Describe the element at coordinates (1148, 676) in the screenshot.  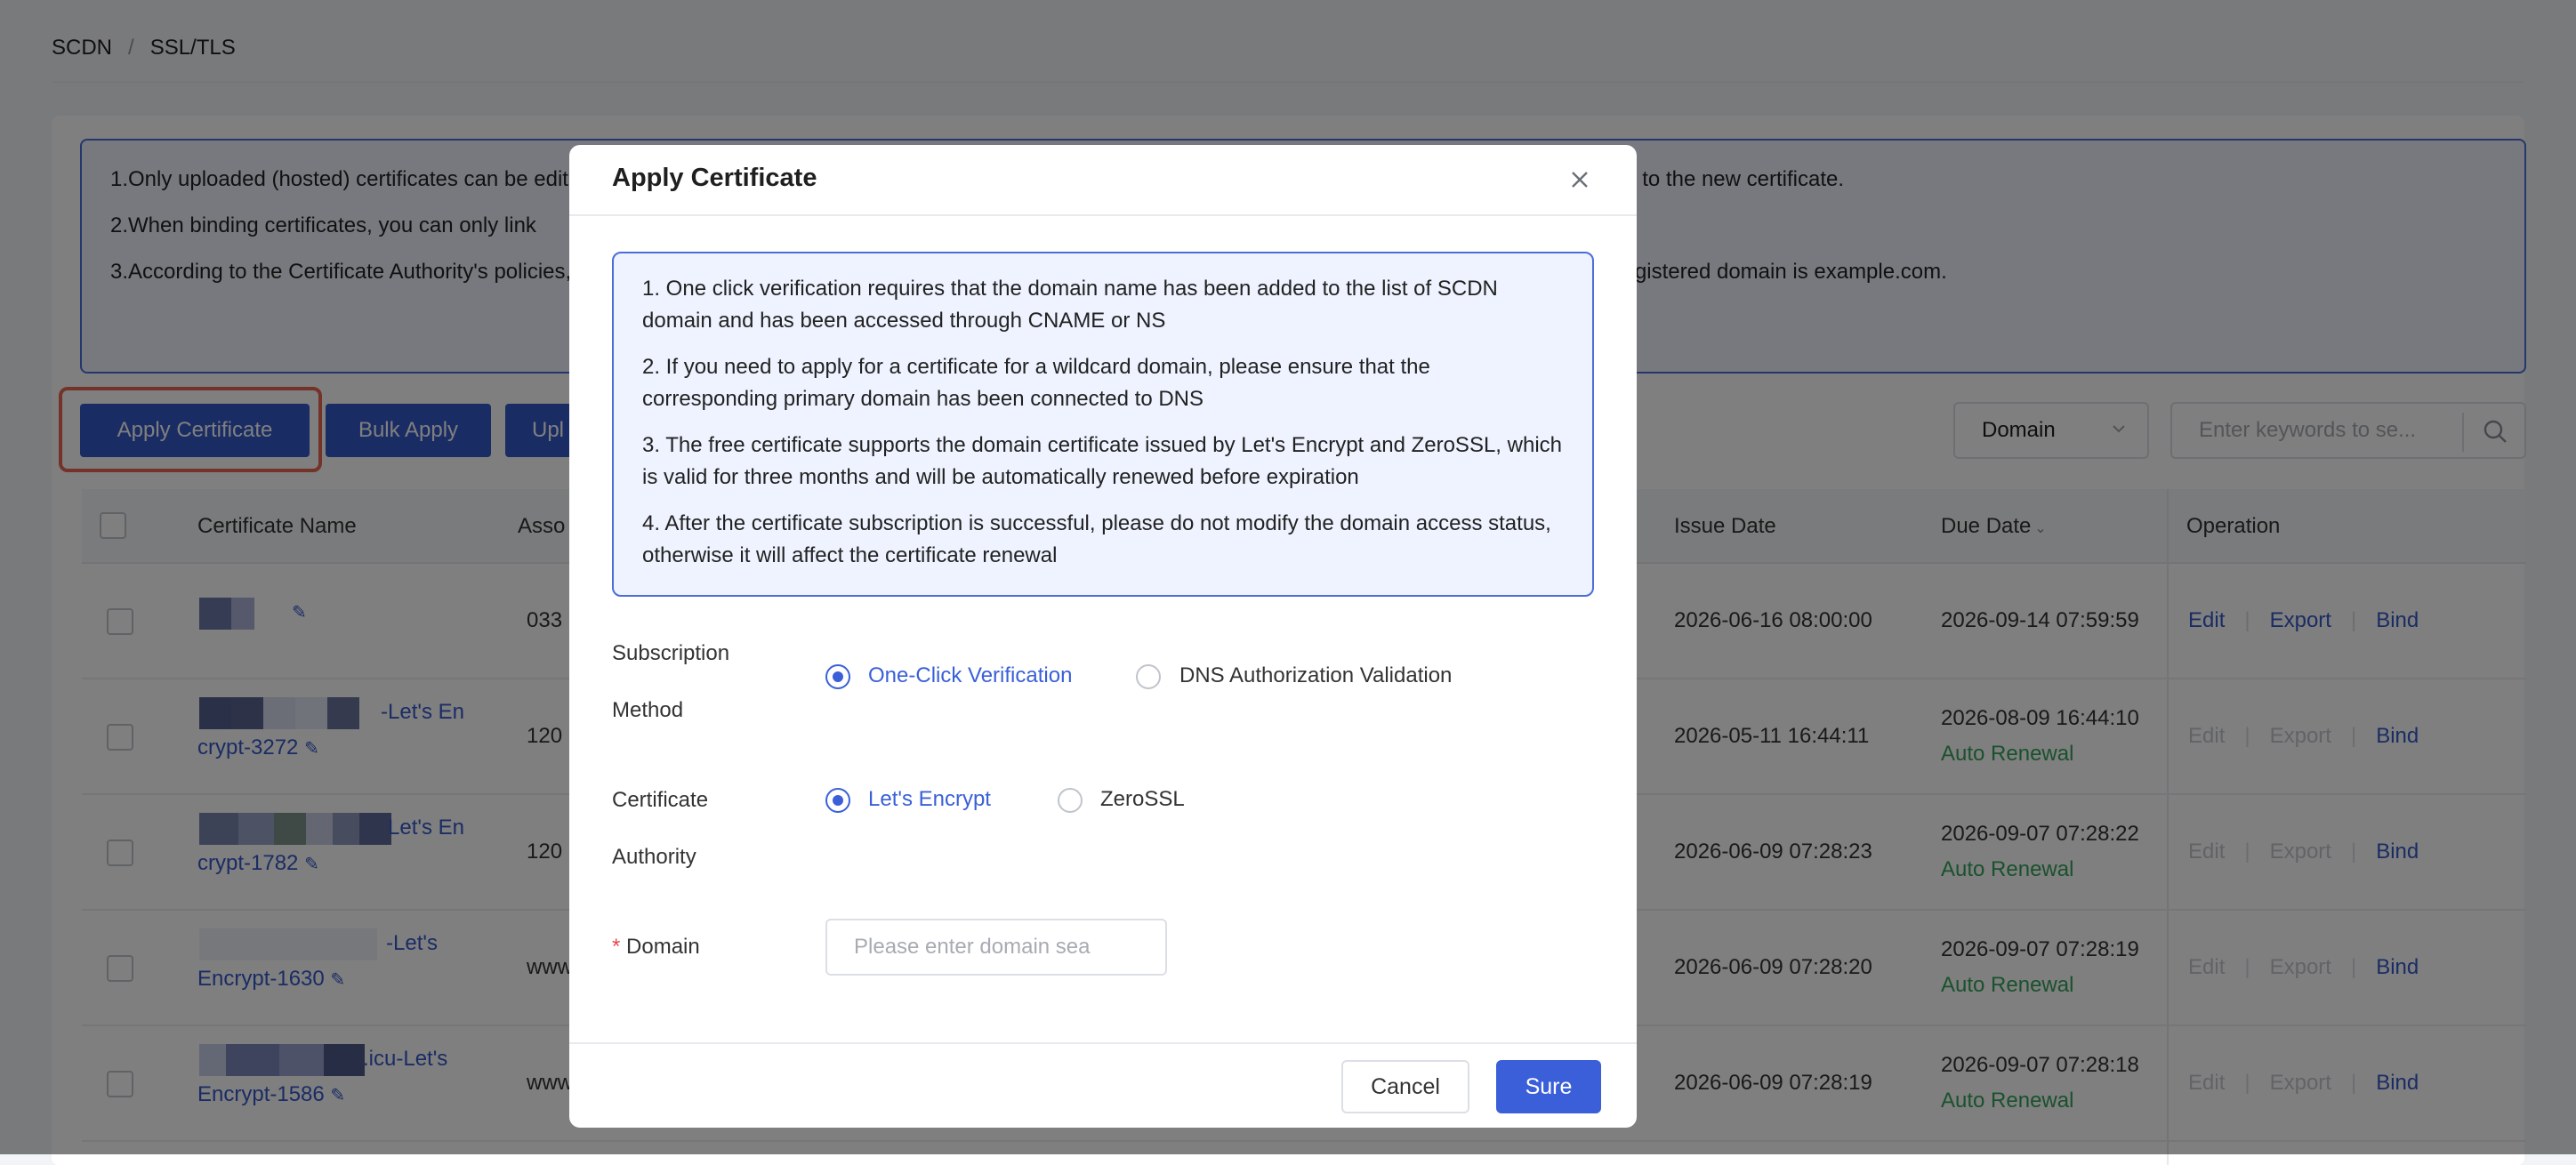
I see `radio-dns-authorization` at that location.